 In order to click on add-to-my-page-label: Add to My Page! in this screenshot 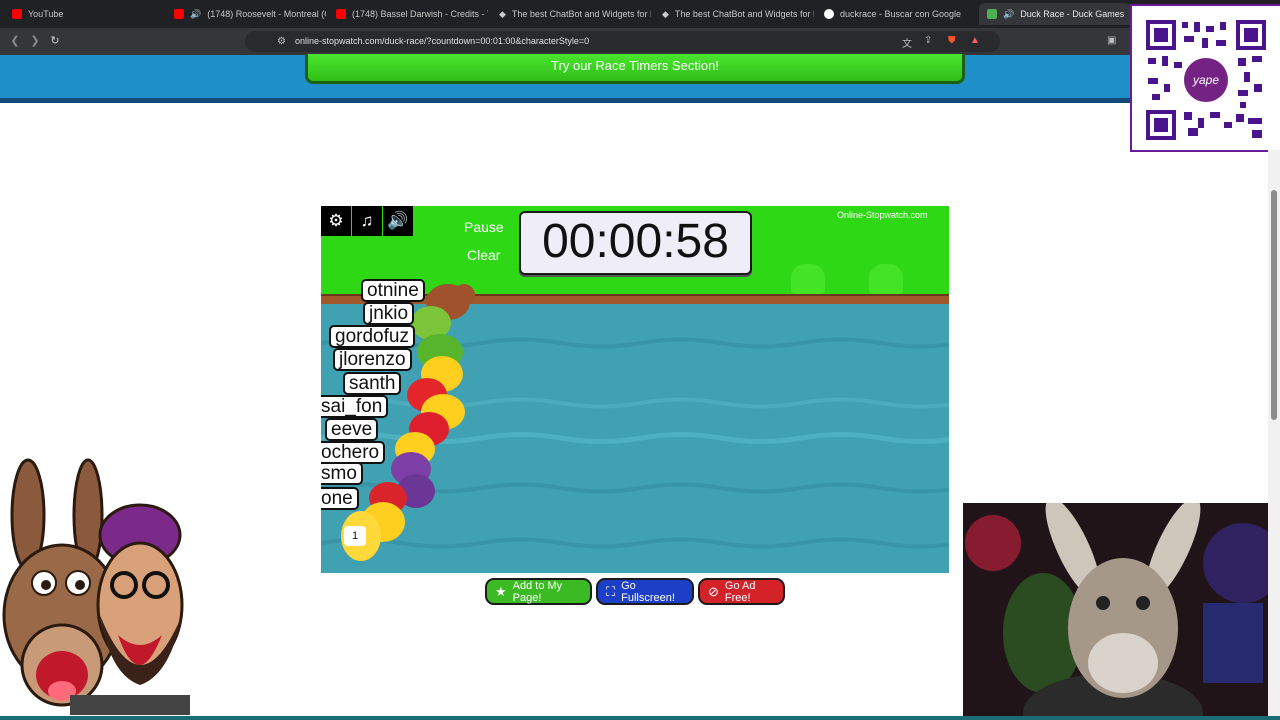, I will do `click(537, 591)`.